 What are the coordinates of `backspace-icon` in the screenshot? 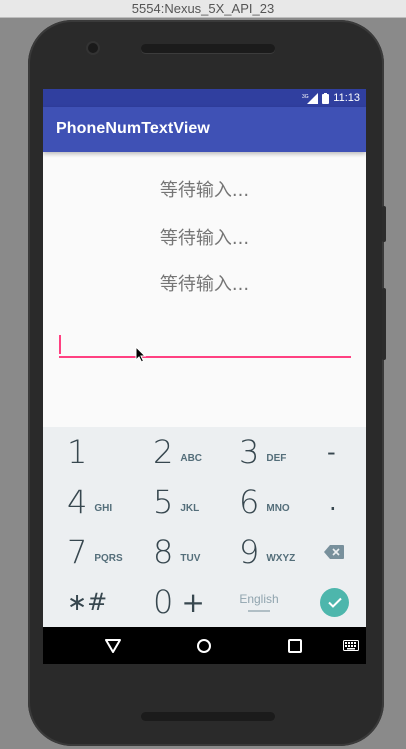 It's located at (334, 552).